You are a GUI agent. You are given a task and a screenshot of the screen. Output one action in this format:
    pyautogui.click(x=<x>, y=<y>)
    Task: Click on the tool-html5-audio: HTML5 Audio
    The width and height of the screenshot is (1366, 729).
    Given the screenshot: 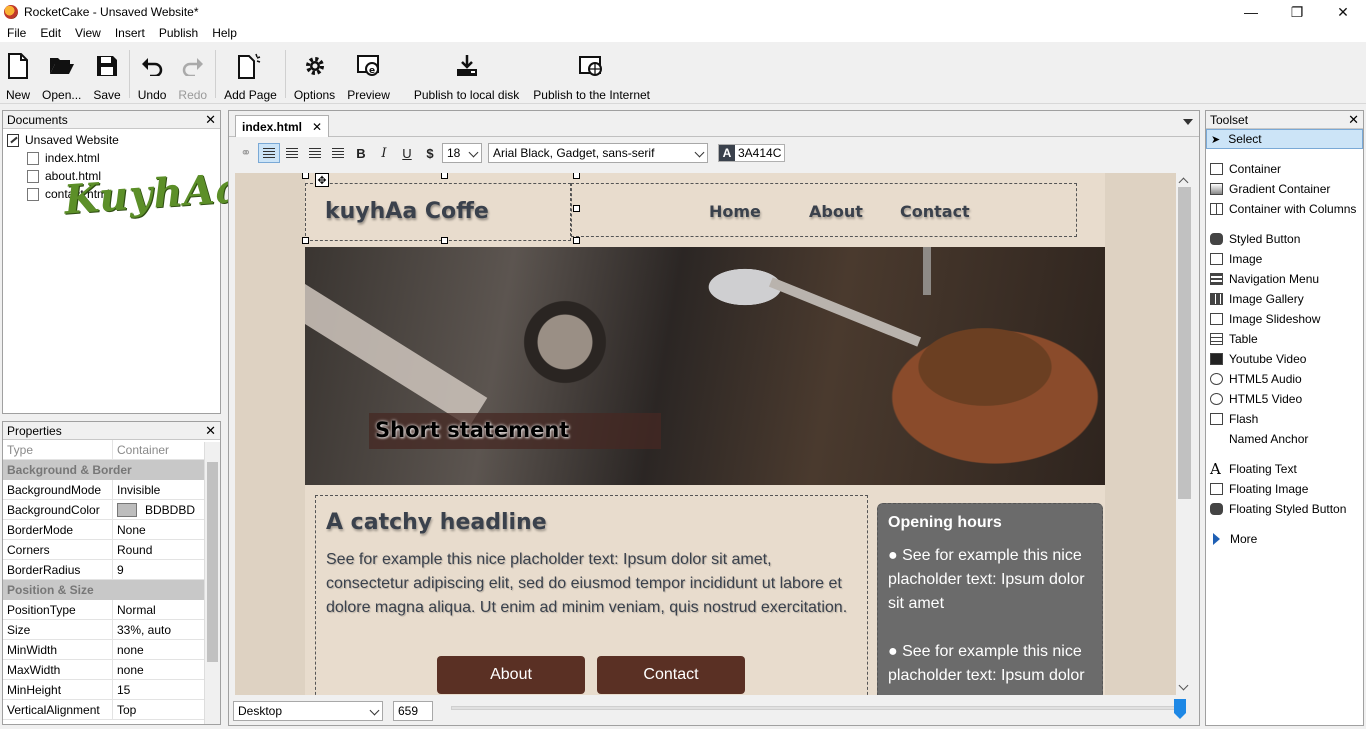 What is the action you would take?
    pyautogui.click(x=1284, y=379)
    